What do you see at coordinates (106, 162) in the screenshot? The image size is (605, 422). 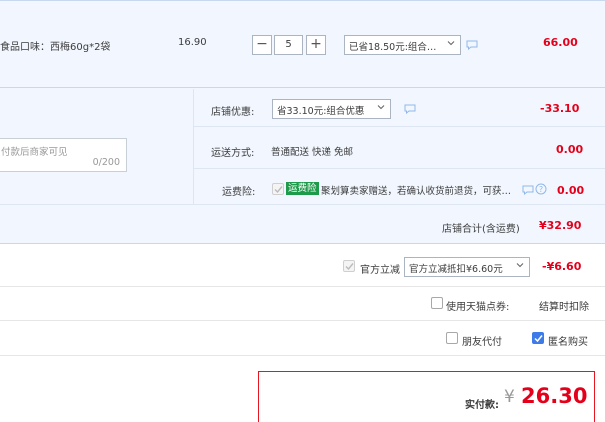 I see `message-counter: 0/200` at bounding box center [106, 162].